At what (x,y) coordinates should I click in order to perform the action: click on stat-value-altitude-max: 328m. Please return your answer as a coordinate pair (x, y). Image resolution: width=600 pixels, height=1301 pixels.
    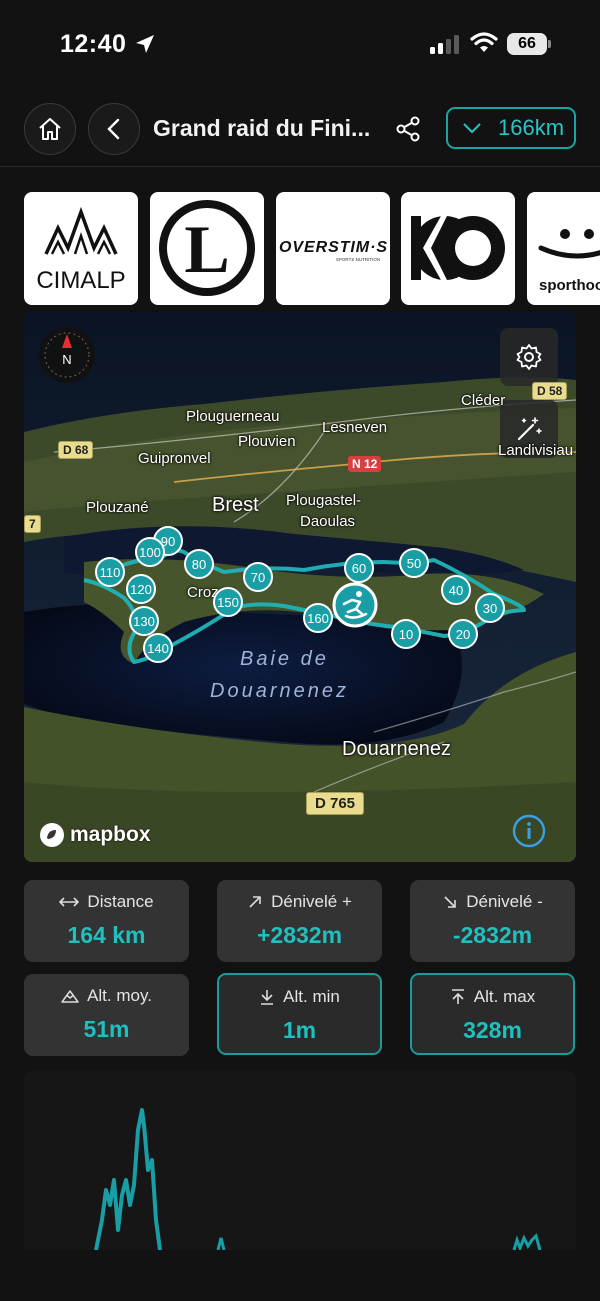
    Looking at the image, I should click on (492, 1030).